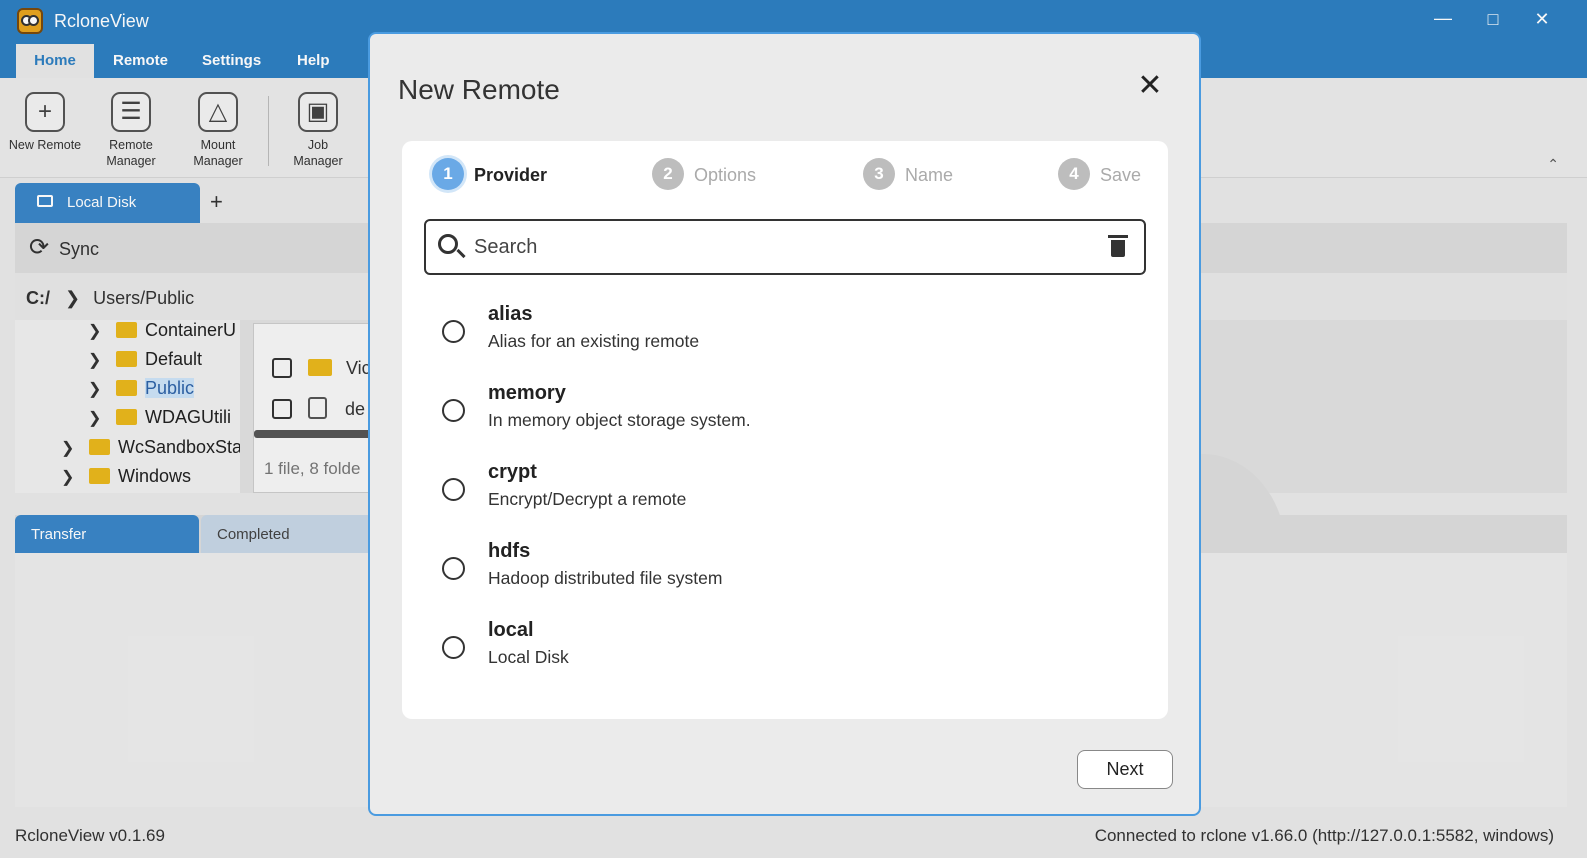 This screenshot has width=1587, height=858. I want to click on step-number: 1, so click(448, 174).